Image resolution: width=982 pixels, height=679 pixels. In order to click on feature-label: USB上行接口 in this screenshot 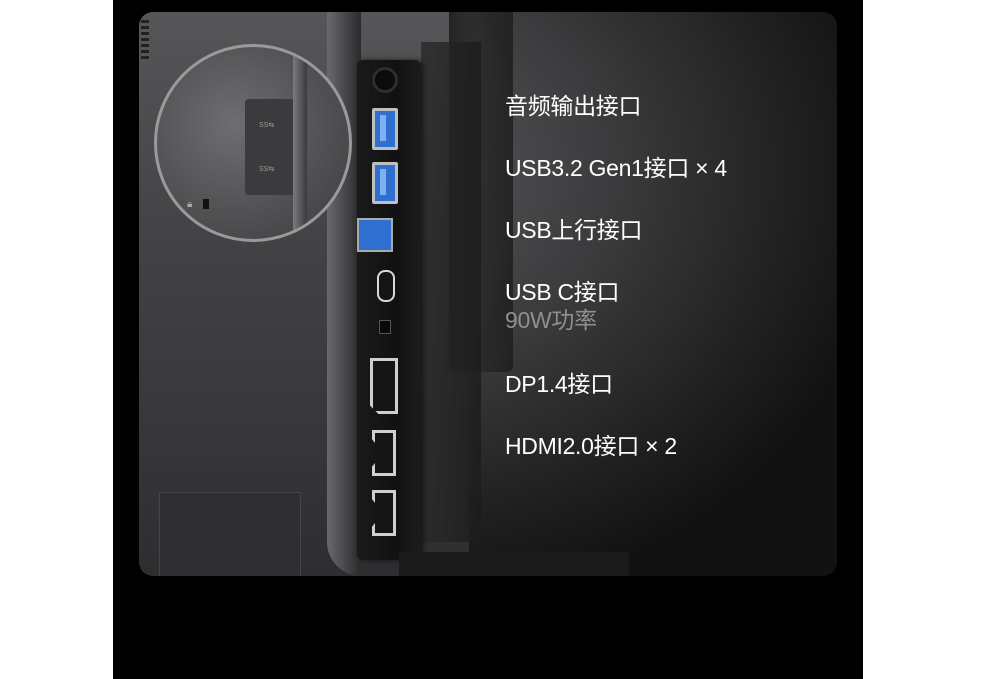, I will do `click(574, 230)`.